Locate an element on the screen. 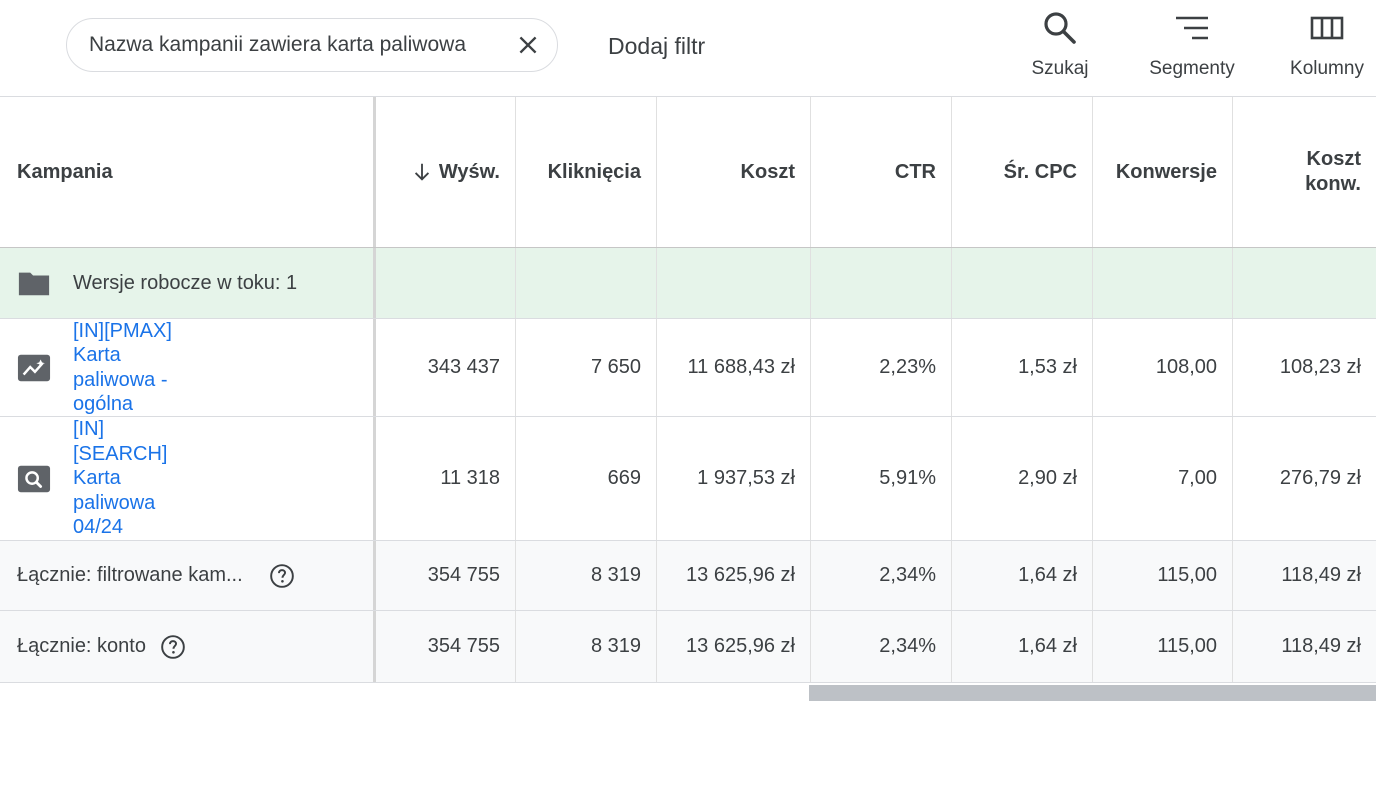 The image size is (1376, 787). cost-conv-value: 108,23 zł is located at coordinates (1320, 367).